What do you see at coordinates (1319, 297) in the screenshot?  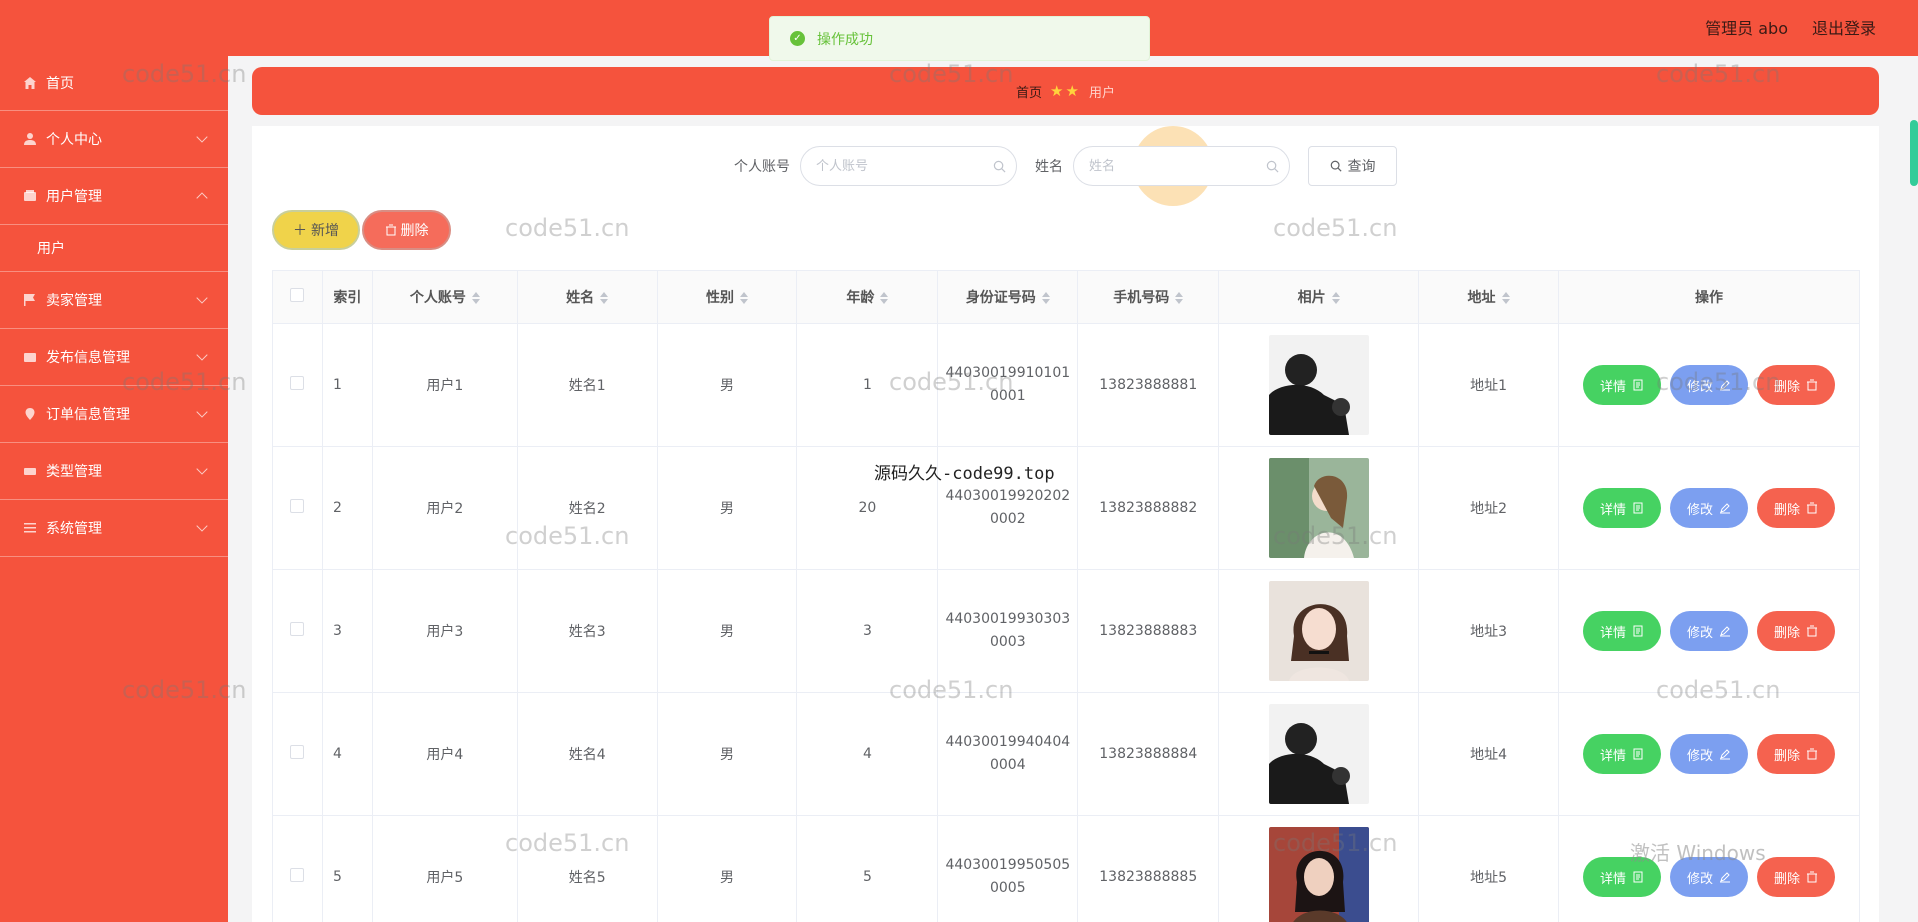 I see `column-header: 相片` at bounding box center [1319, 297].